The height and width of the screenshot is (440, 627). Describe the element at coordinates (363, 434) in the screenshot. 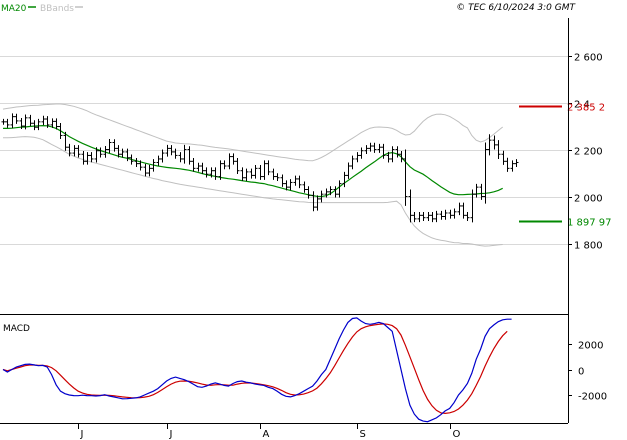

I see `x-tick-label: S` at that location.